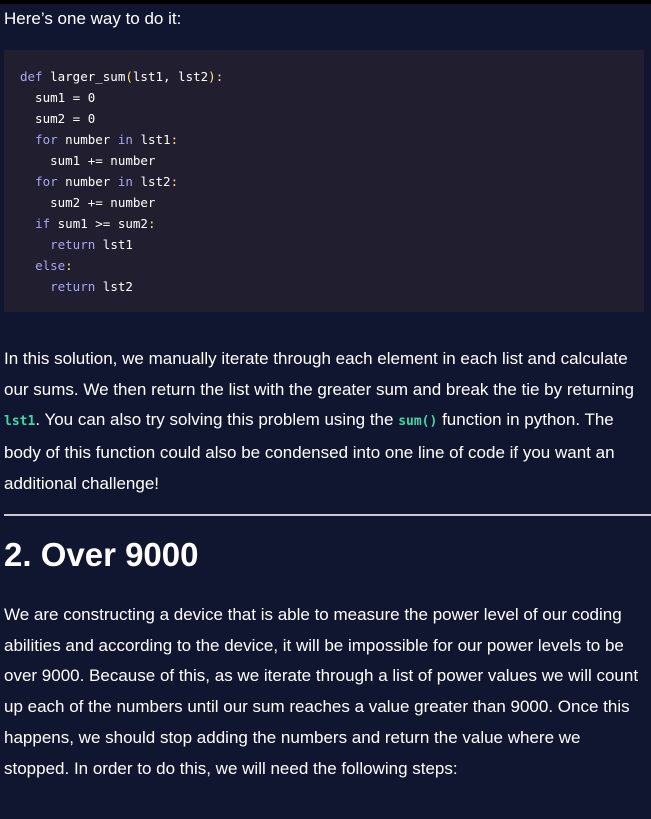 This screenshot has height=819, width=651. I want to click on code-line: return lst1, so click(332, 244).